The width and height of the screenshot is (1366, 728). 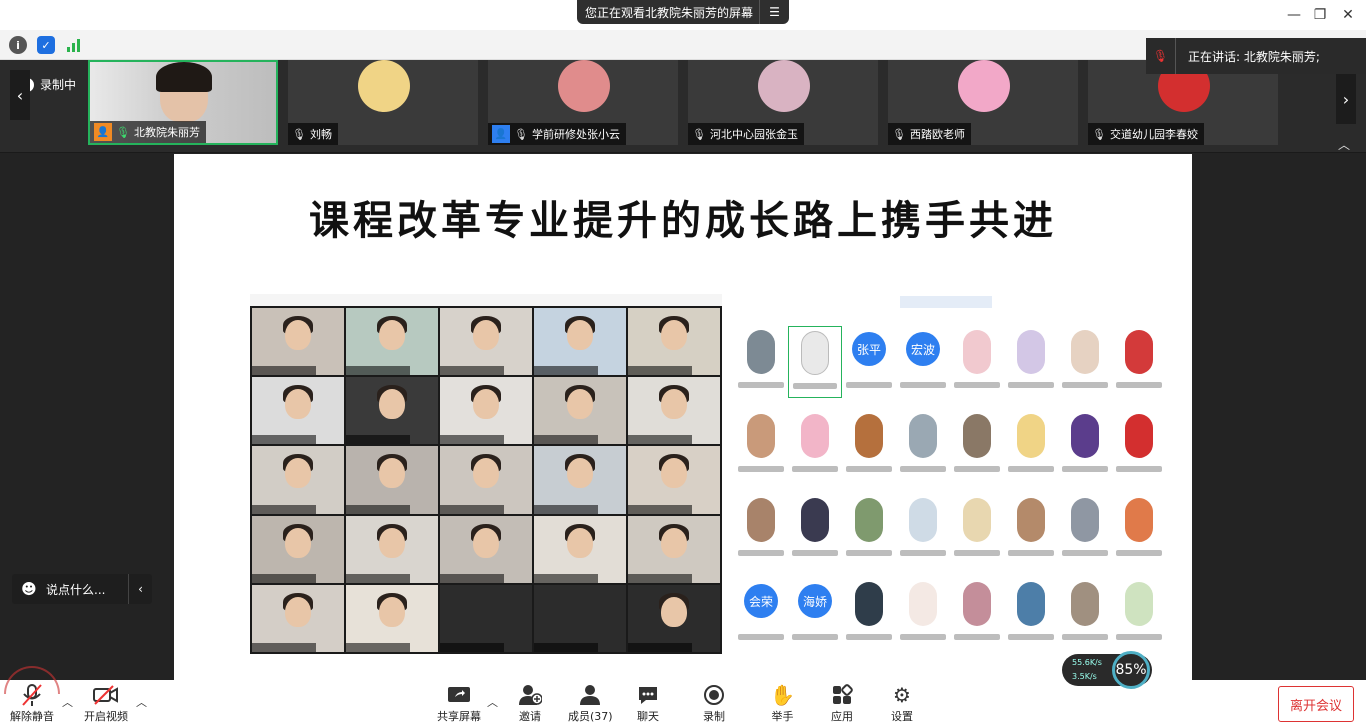 I want to click on viewing-screen-pill: 您正在观看北教院朱丽芳的屏幕 ☰, so click(x=683, y=12).